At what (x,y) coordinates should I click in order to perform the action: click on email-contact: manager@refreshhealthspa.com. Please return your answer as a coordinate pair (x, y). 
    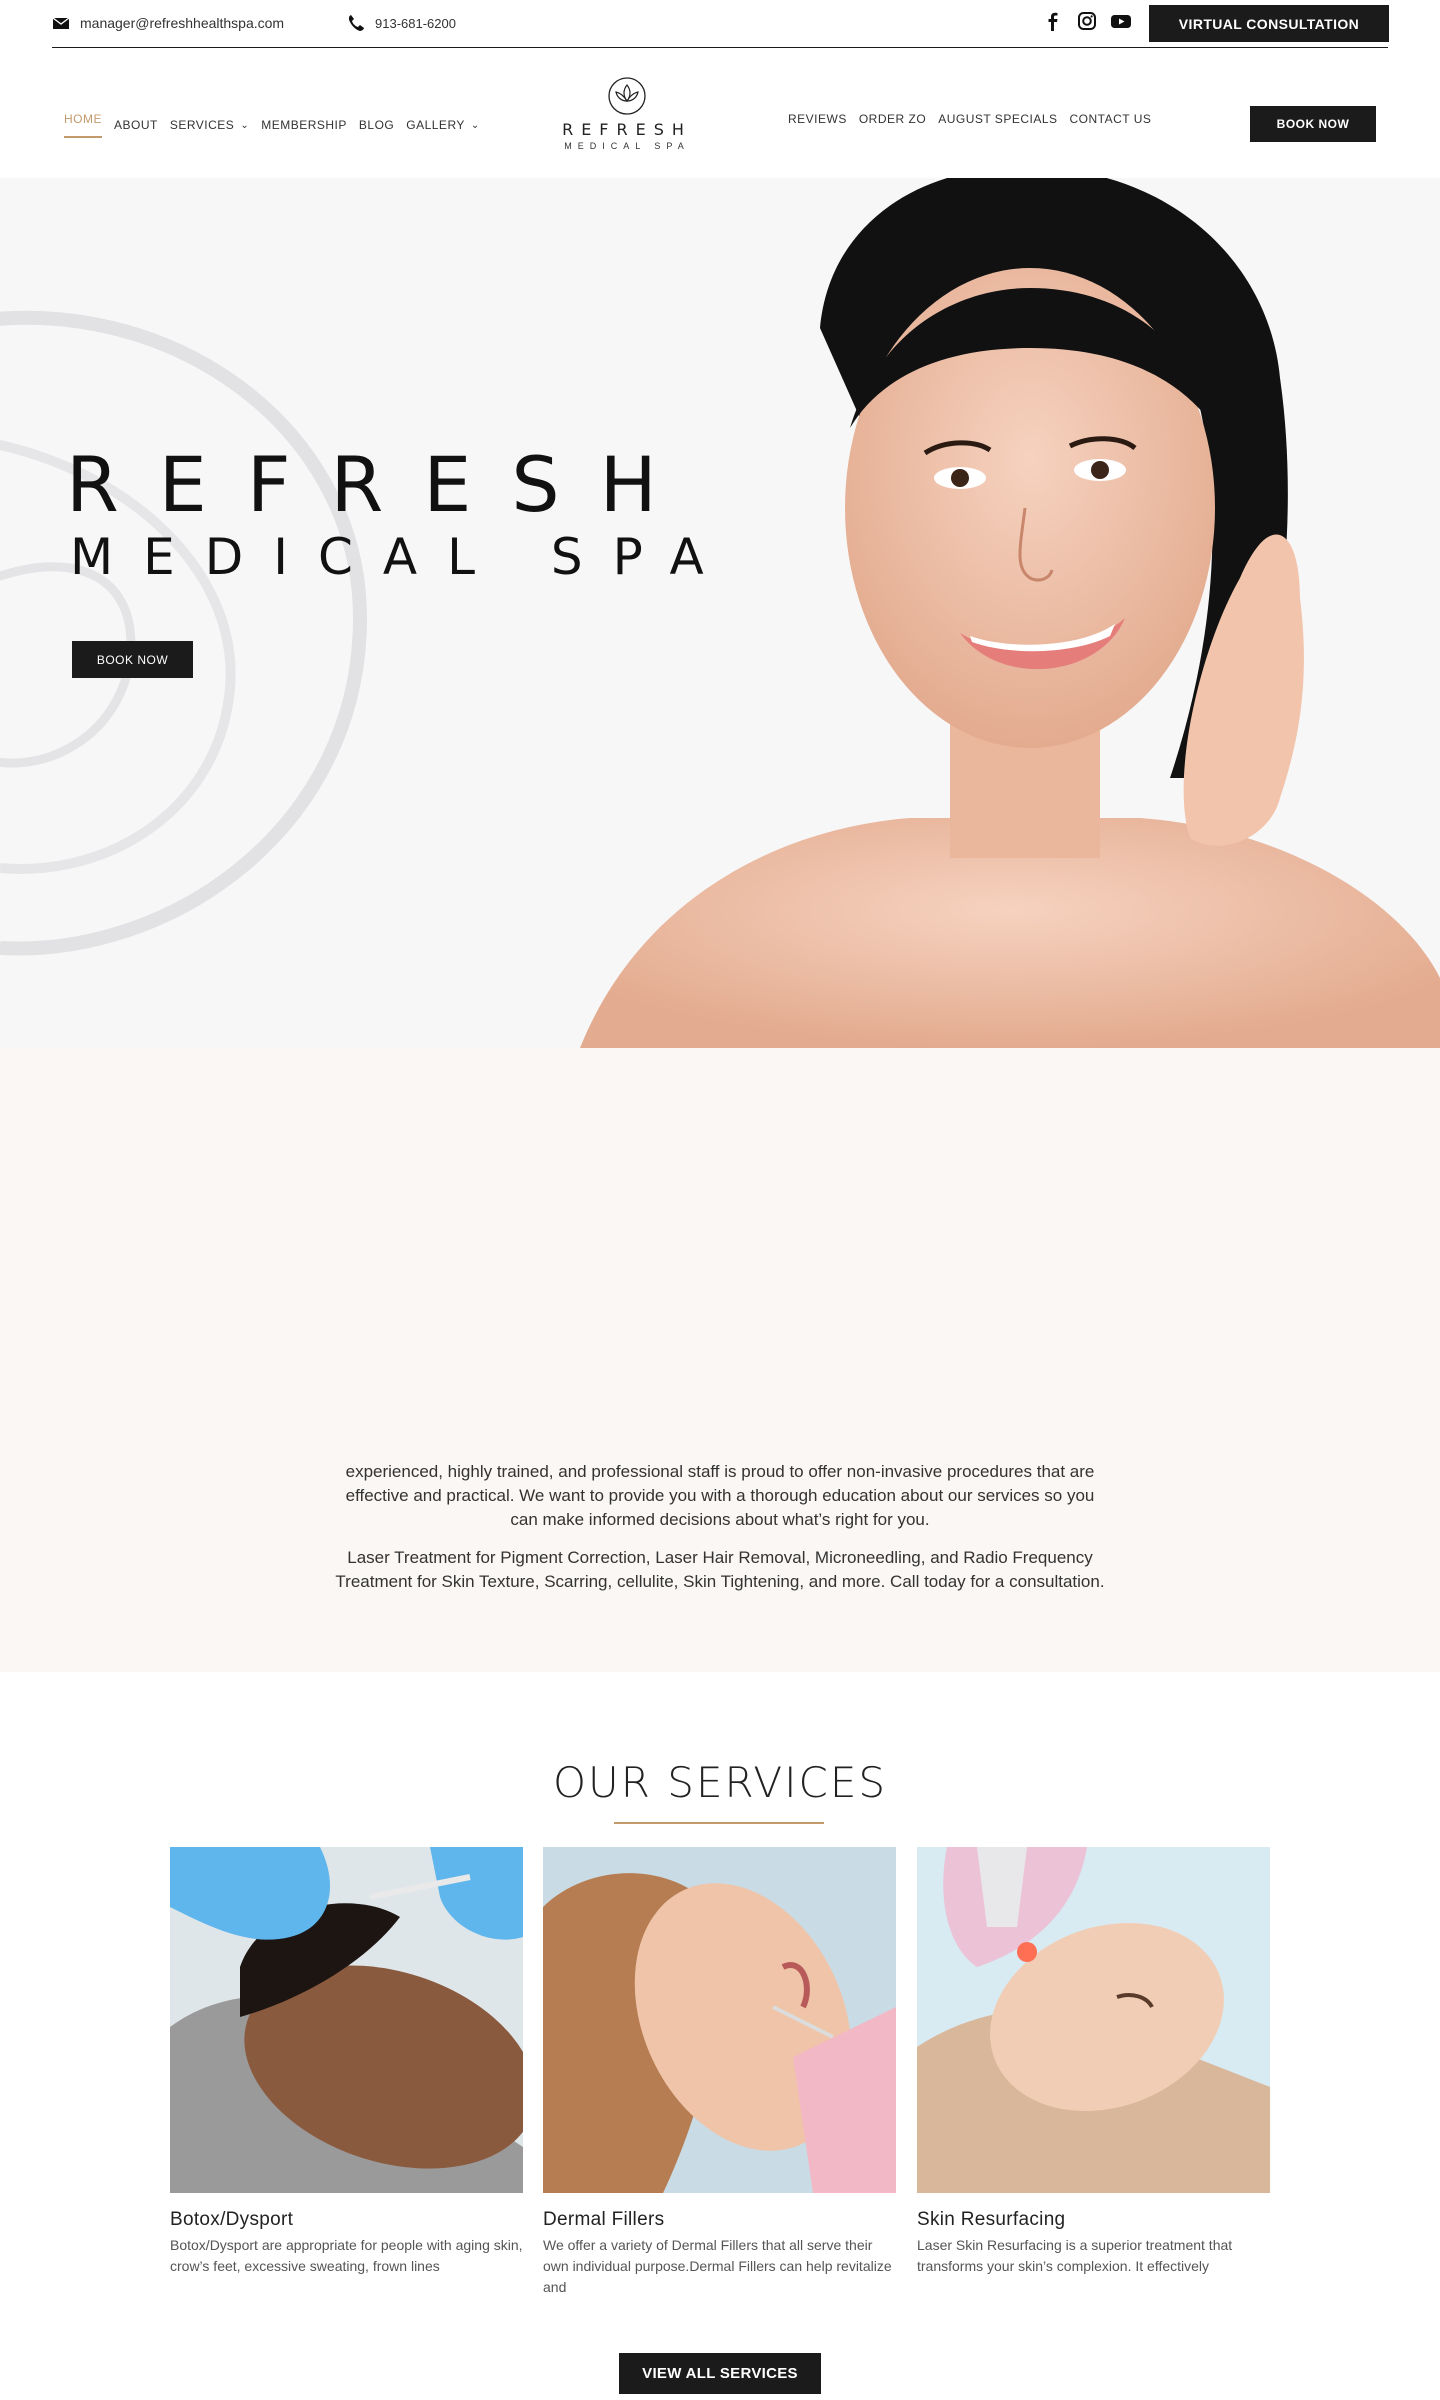
    Looking at the image, I should click on (168, 23).